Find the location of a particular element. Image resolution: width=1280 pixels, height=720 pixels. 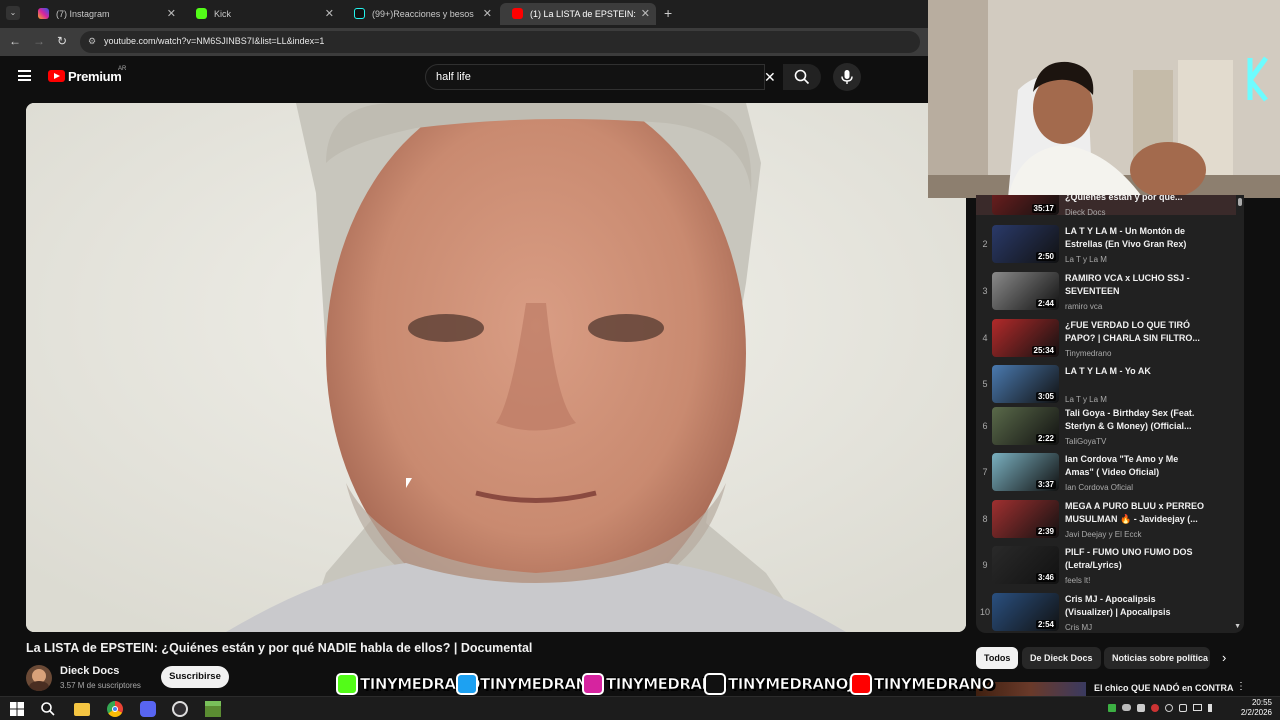

more-options-icon: ⋮ is located at coordinates (1241, 686).